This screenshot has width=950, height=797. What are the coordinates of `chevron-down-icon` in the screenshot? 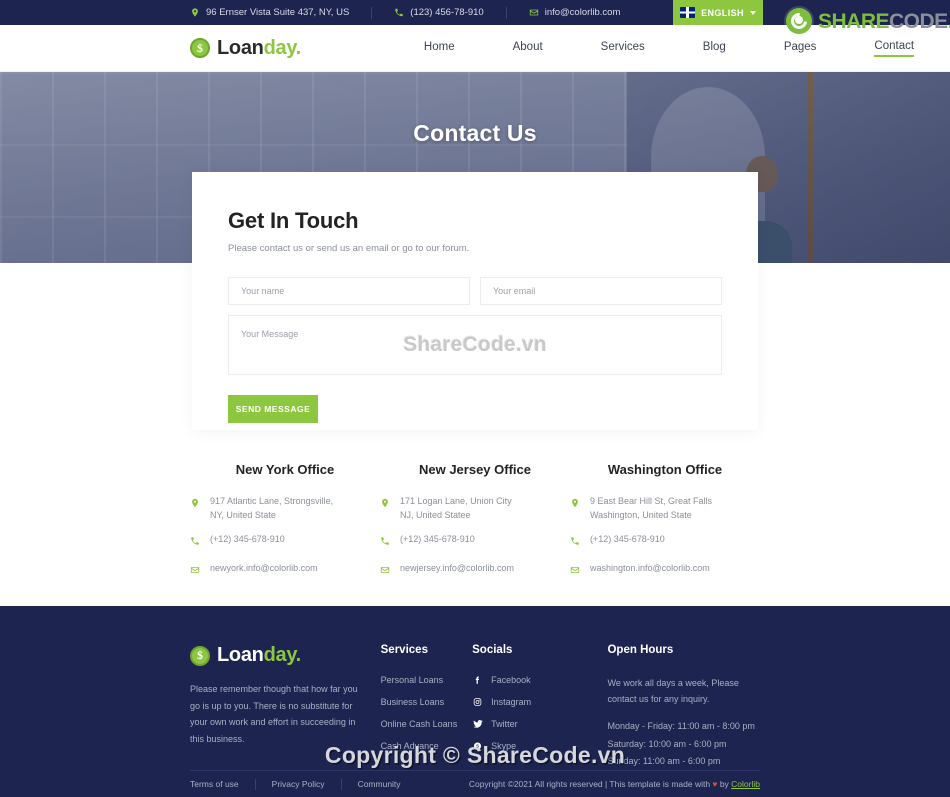 It's located at (752, 12).